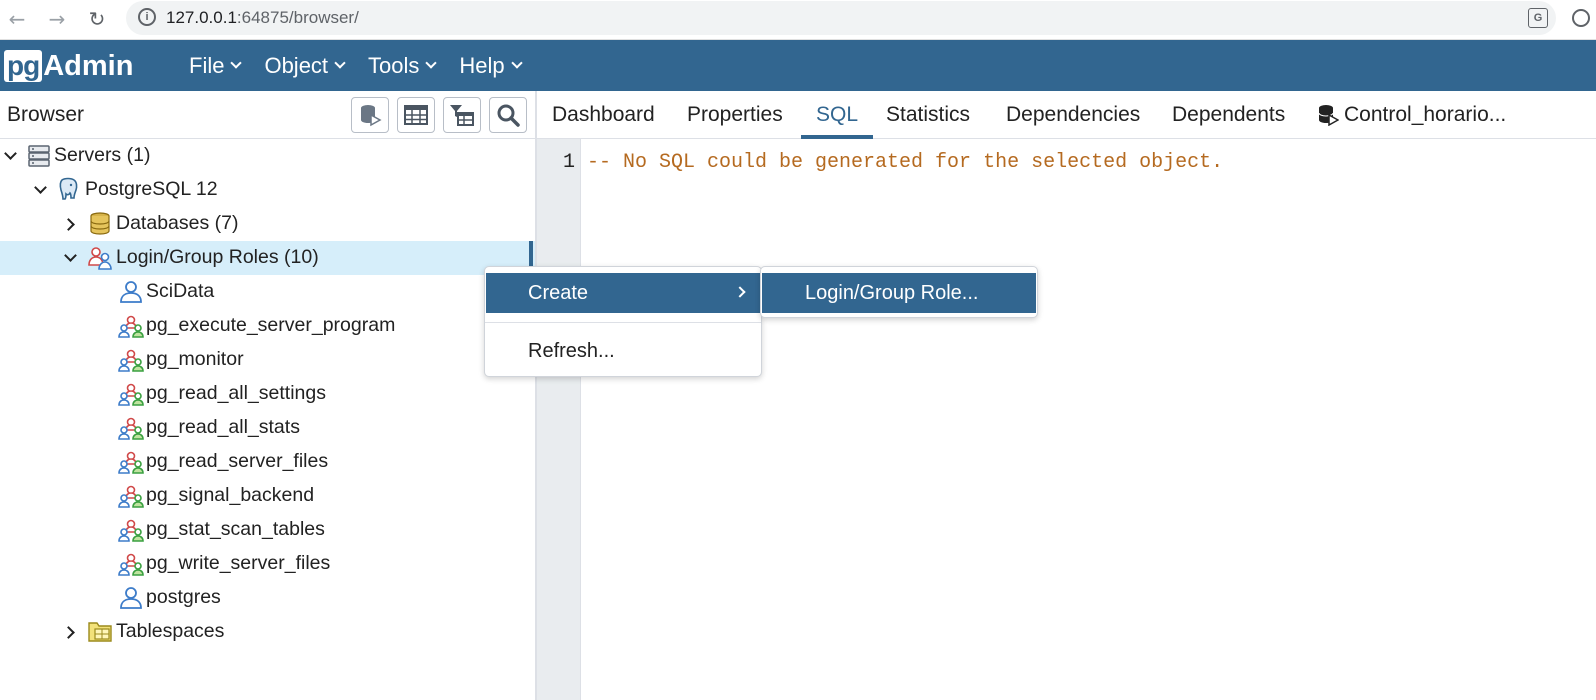 This screenshot has width=1596, height=700. What do you see at coordinates (170, 631) in the screenshot?
I see `tree-node-tablespaces-label: Tablespaces` at bounding box center [170, 631].